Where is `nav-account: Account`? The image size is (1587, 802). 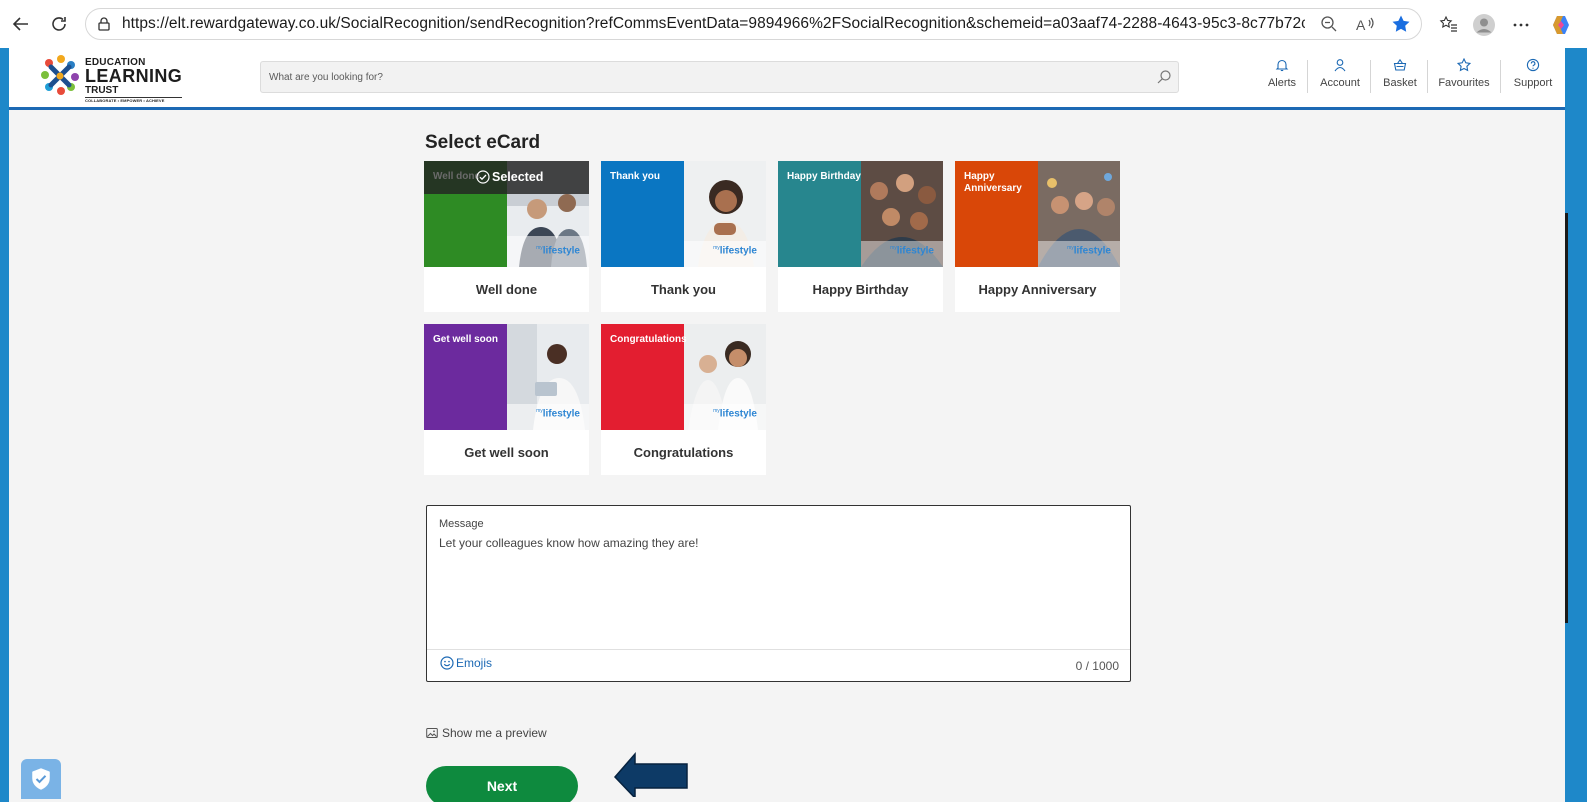 nav-account: Account is located at coordinates (1340, 77).